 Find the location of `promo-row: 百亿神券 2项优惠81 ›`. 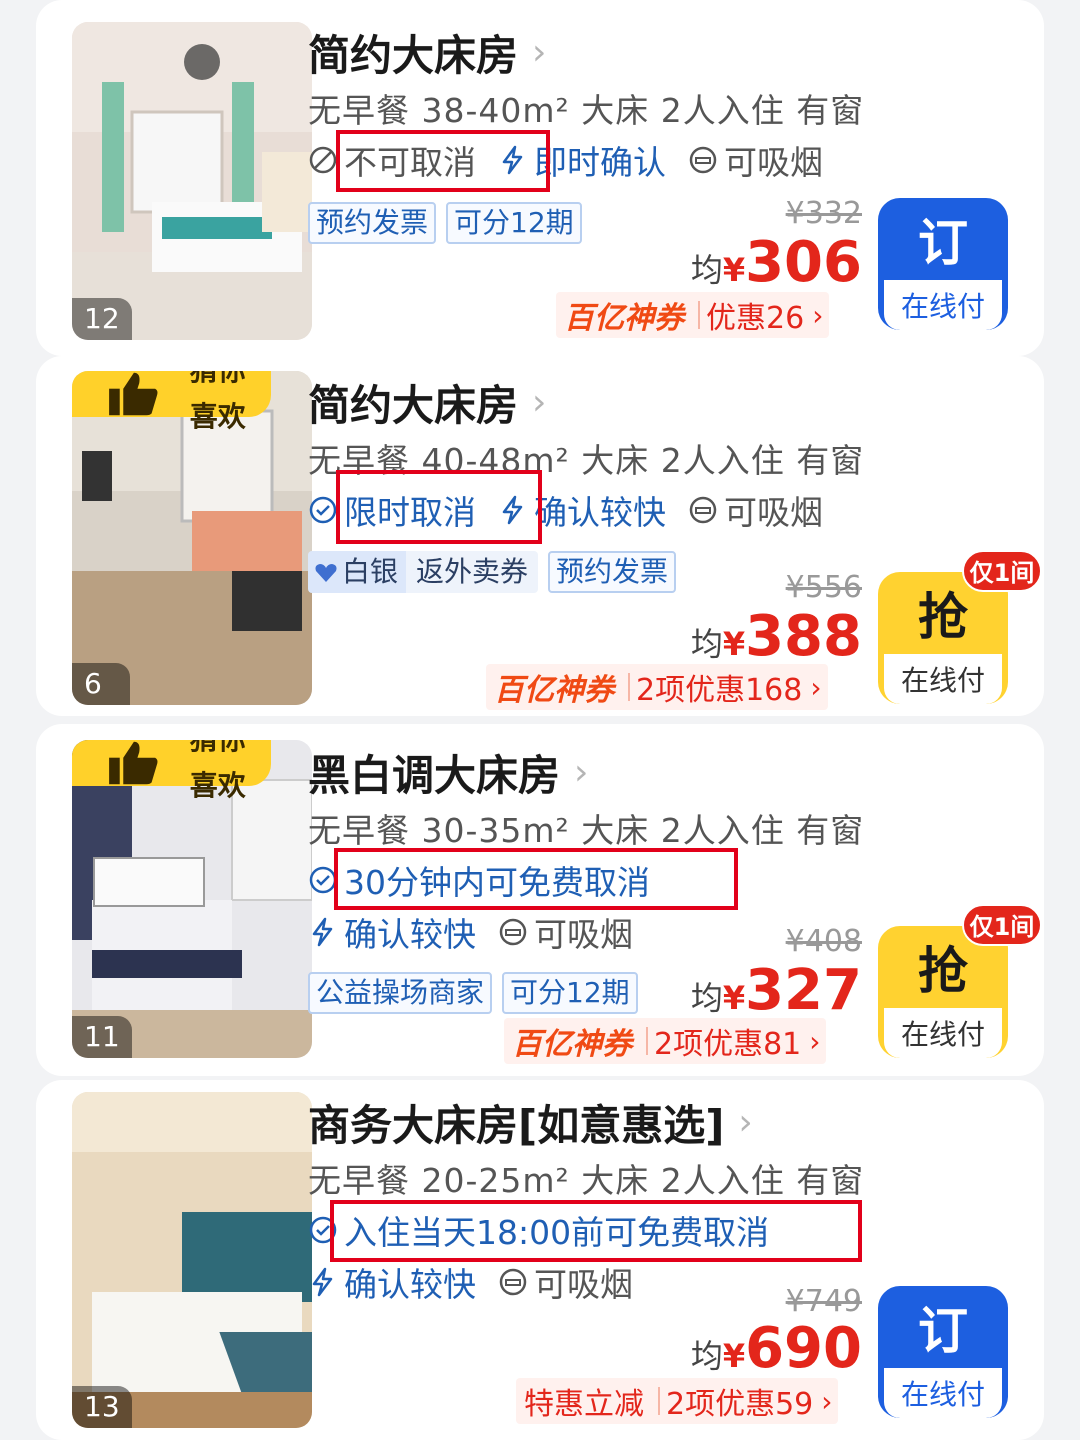

promo-row: 百亿神券 2项优惠81 › is located at coordinates (665, 1041).